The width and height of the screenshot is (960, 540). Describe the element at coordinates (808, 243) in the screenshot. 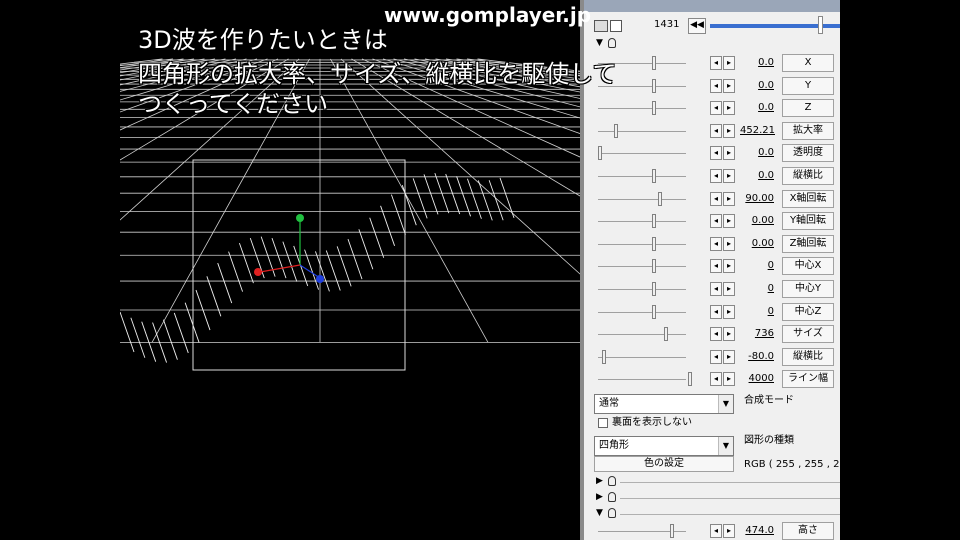

I see `param-label-button: Z軸回転` at that location.